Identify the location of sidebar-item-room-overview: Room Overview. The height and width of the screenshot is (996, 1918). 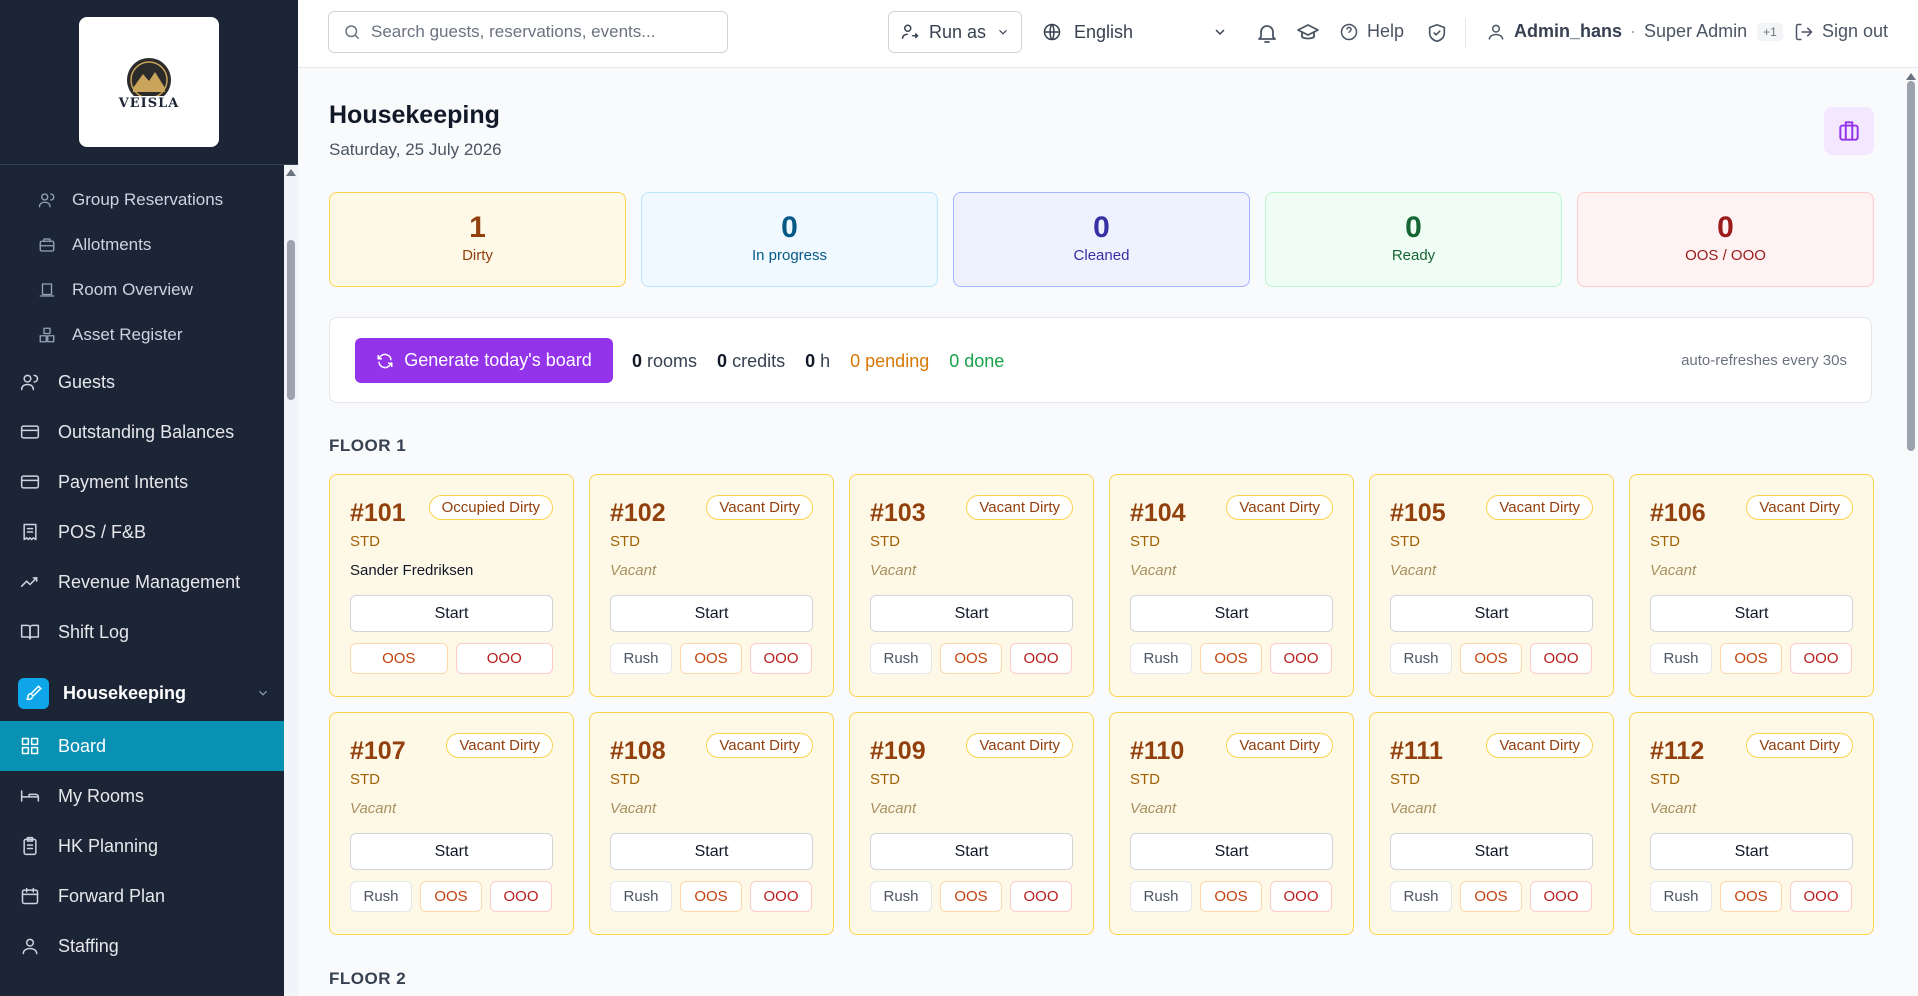
(142, 289).